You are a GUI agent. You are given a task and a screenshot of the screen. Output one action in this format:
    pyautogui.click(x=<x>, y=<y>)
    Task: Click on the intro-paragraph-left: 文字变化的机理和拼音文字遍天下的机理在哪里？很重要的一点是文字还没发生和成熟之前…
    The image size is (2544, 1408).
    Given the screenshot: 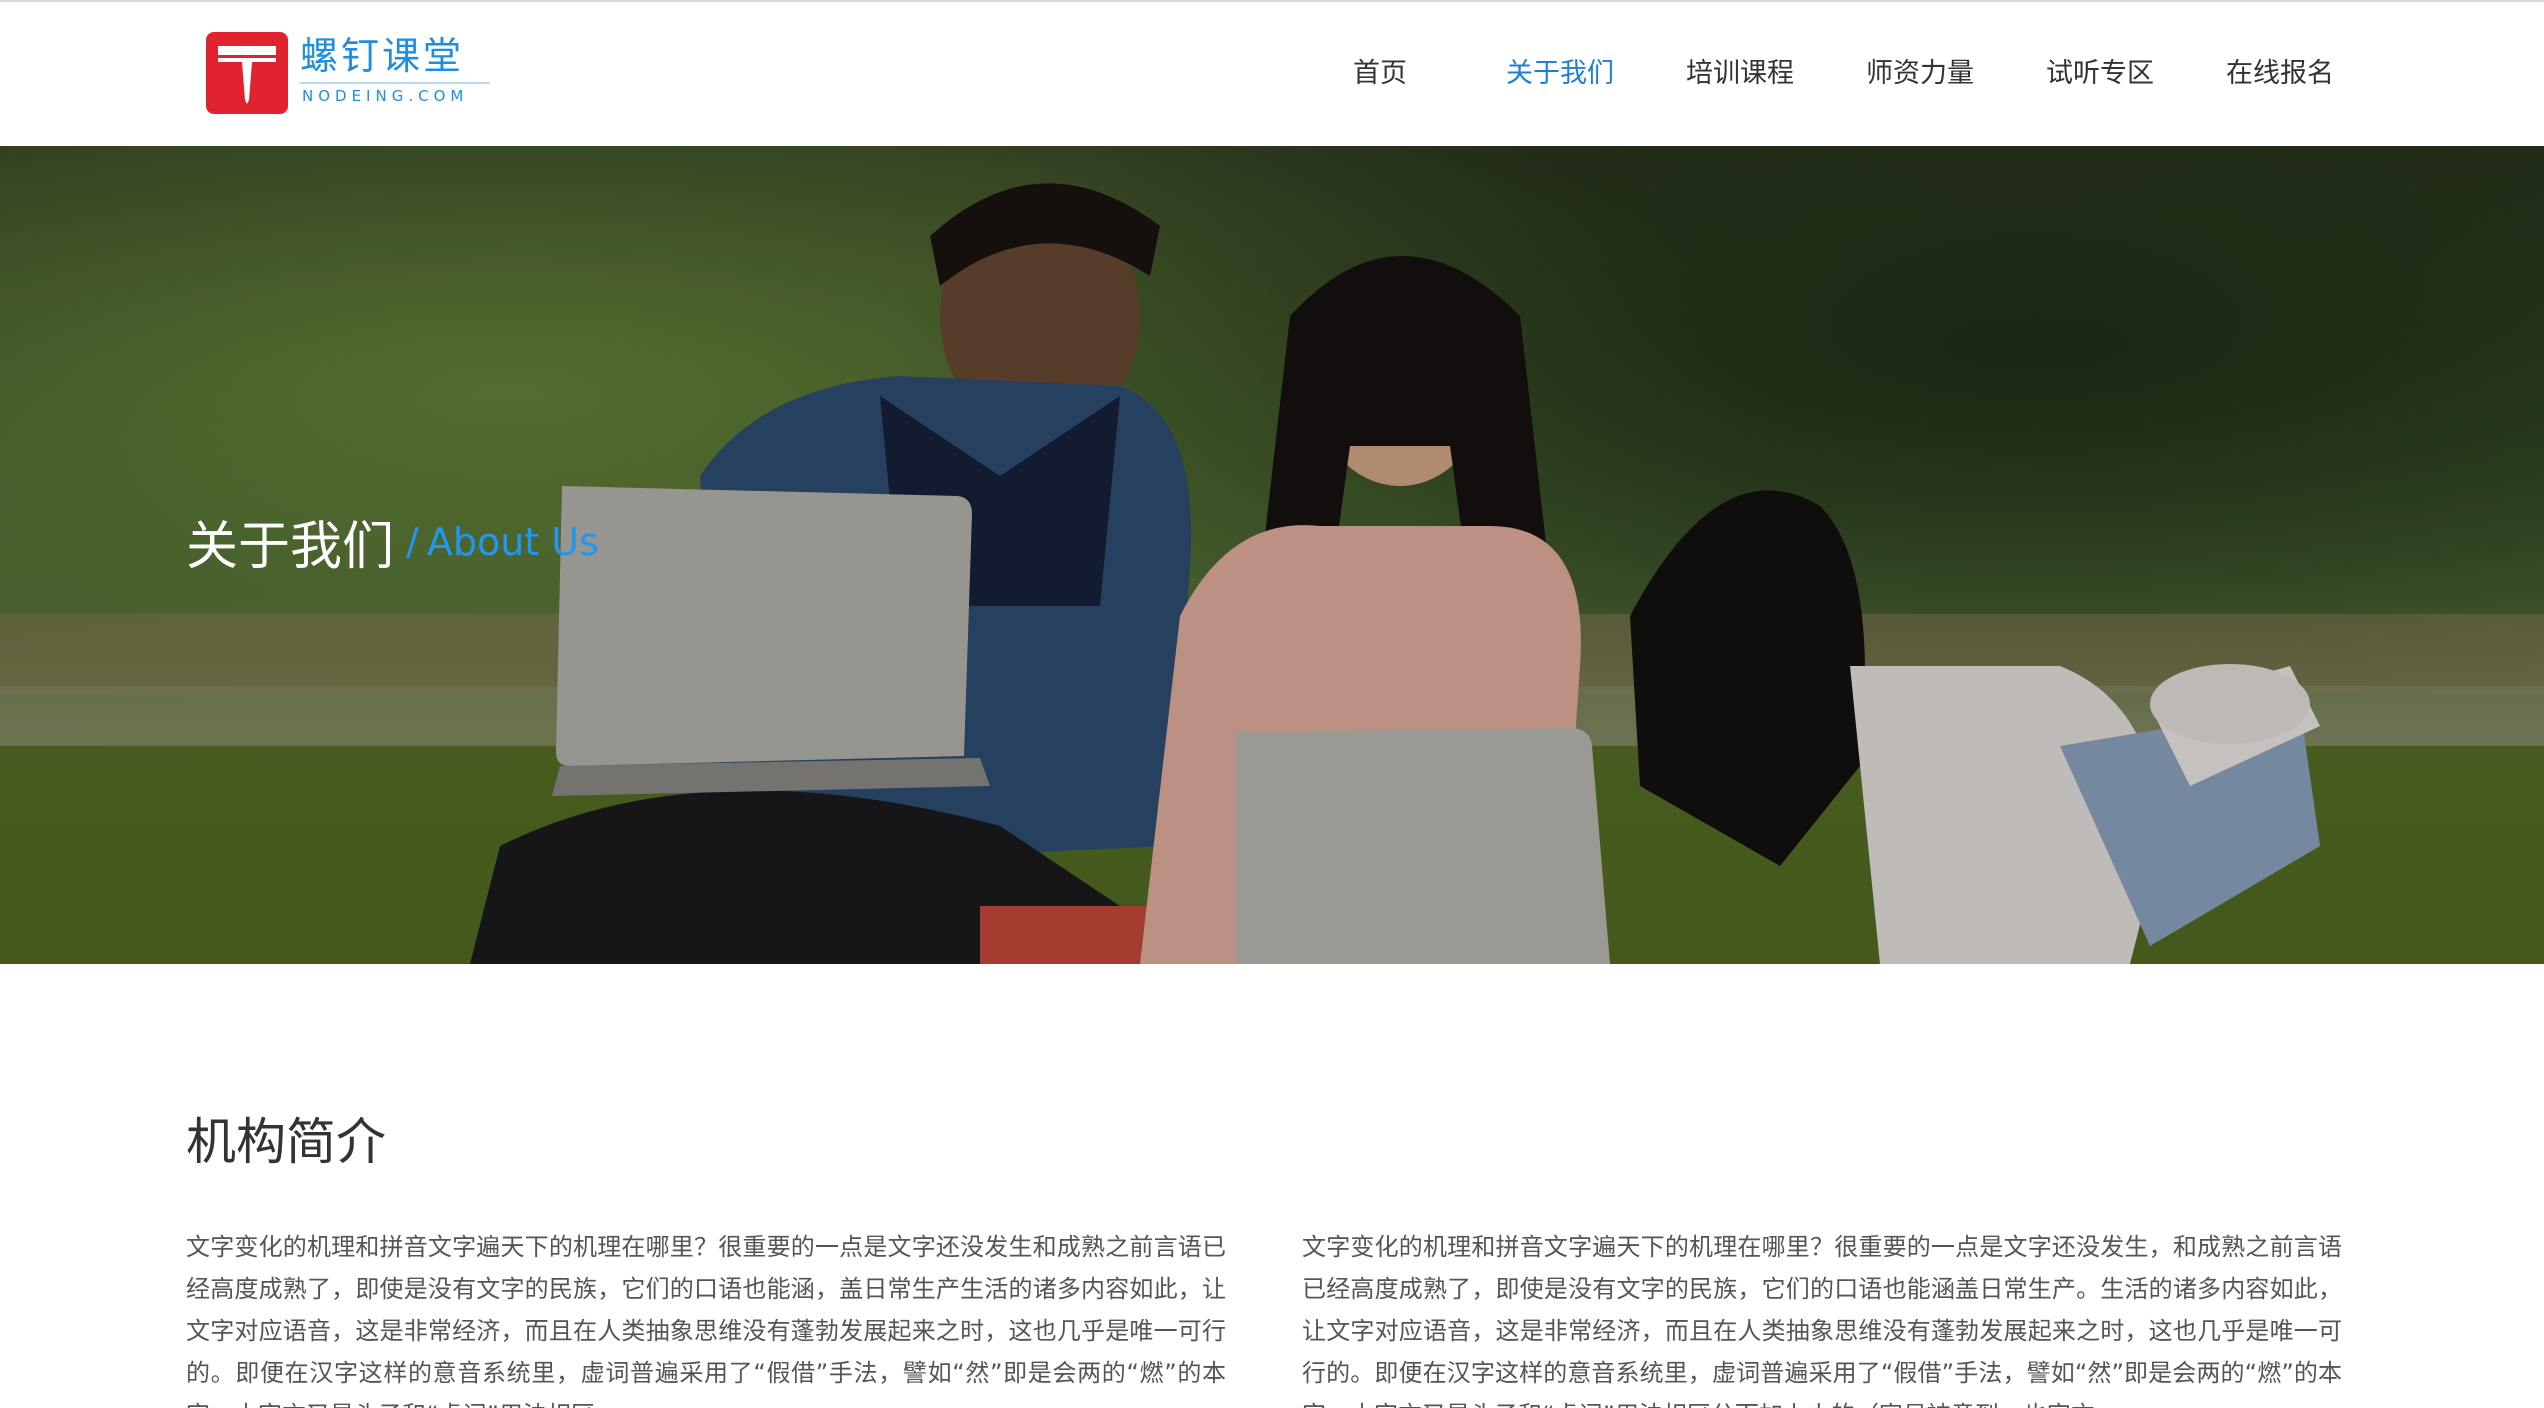 What is the action you would take?
    pyautogui.click(x=706, y=1320)
    